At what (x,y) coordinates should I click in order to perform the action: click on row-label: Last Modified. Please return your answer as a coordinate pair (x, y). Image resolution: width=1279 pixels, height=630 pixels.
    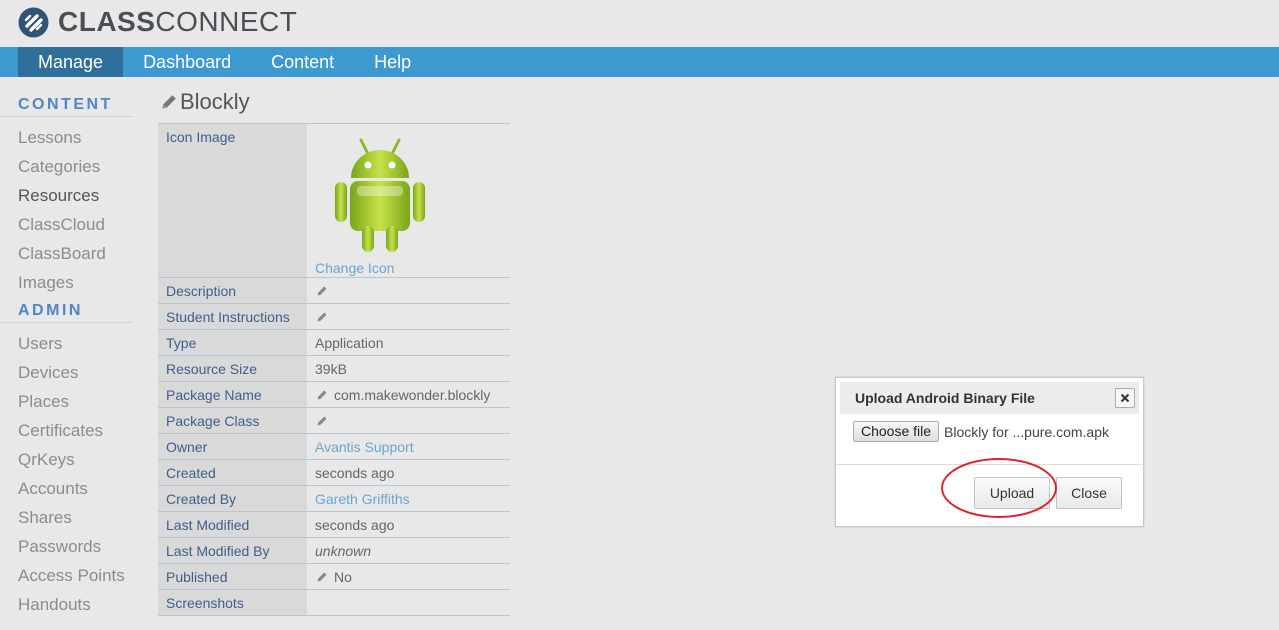
    Looking at the image, I should click on (232, 524).